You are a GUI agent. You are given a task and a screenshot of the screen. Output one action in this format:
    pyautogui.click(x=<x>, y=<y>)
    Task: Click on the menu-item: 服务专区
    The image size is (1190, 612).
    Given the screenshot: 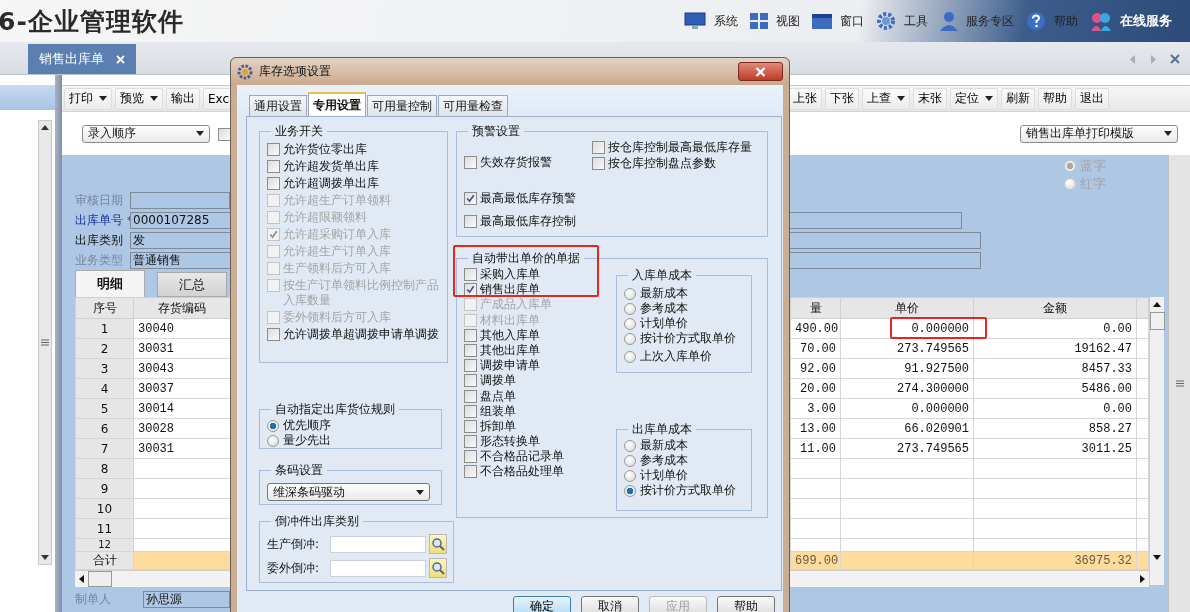 What is the action you would take?
    pyautogui.click(x=990, y=21)
    